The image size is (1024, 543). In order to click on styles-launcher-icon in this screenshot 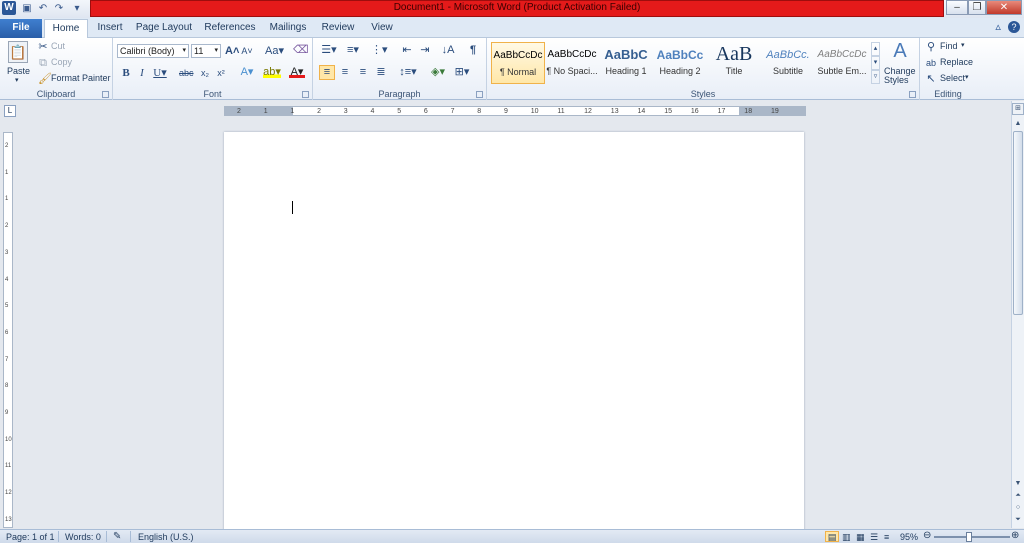, I will do `click(912, 94)`.